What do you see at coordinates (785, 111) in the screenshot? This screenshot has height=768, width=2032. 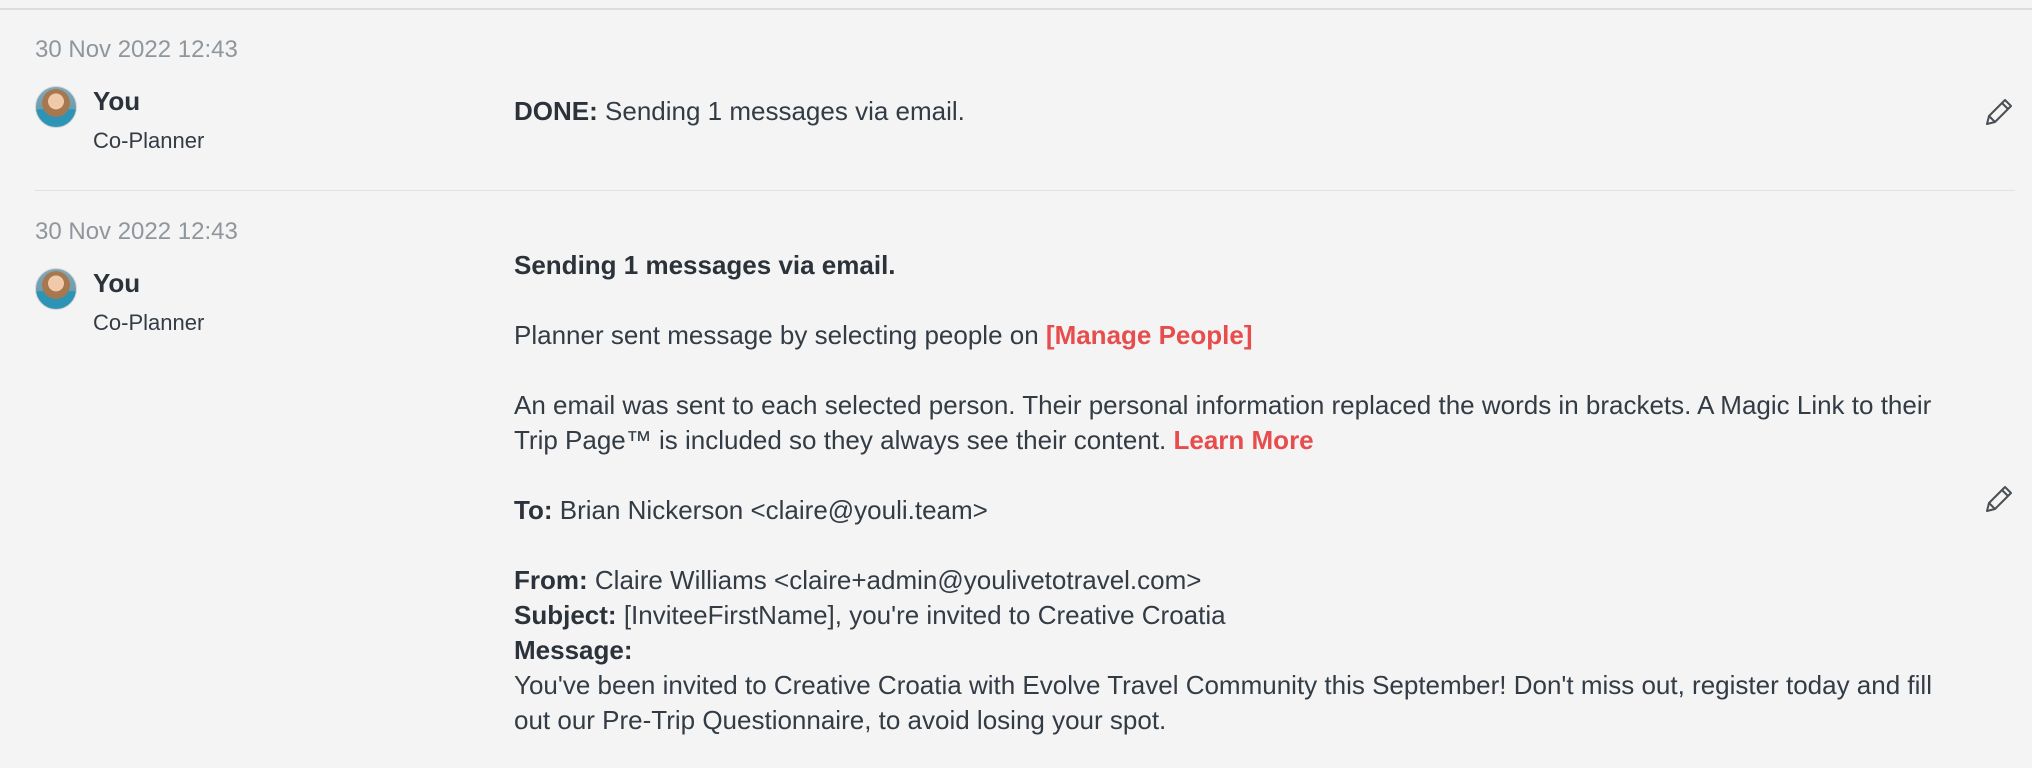 I see `status-text: Sending 1 messages via email.` at bounding box center [785, 111].